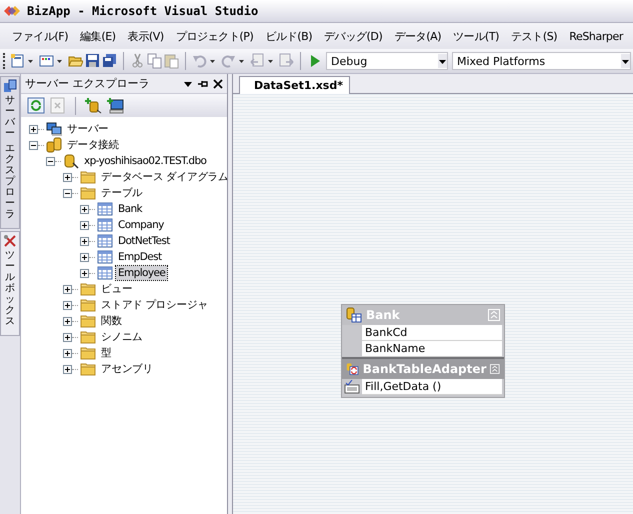 The image size is (633, 514). What do you see at coordinates (349, 61) in the screenshot?
I see `combo-value: Debug` at bounding box center [349, 61].